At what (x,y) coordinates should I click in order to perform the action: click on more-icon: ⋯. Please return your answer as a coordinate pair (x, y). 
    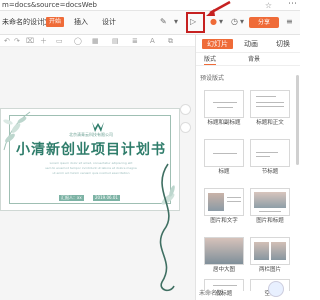
    Looking at the image, I should click on (292, 4).